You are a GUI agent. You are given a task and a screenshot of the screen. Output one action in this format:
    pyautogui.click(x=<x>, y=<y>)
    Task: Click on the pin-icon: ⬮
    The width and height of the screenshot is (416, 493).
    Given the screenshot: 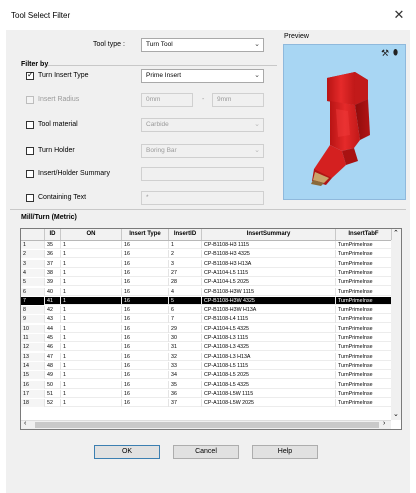 What is the action you would take?
    pyautogui.click(x=395, y=53)
    